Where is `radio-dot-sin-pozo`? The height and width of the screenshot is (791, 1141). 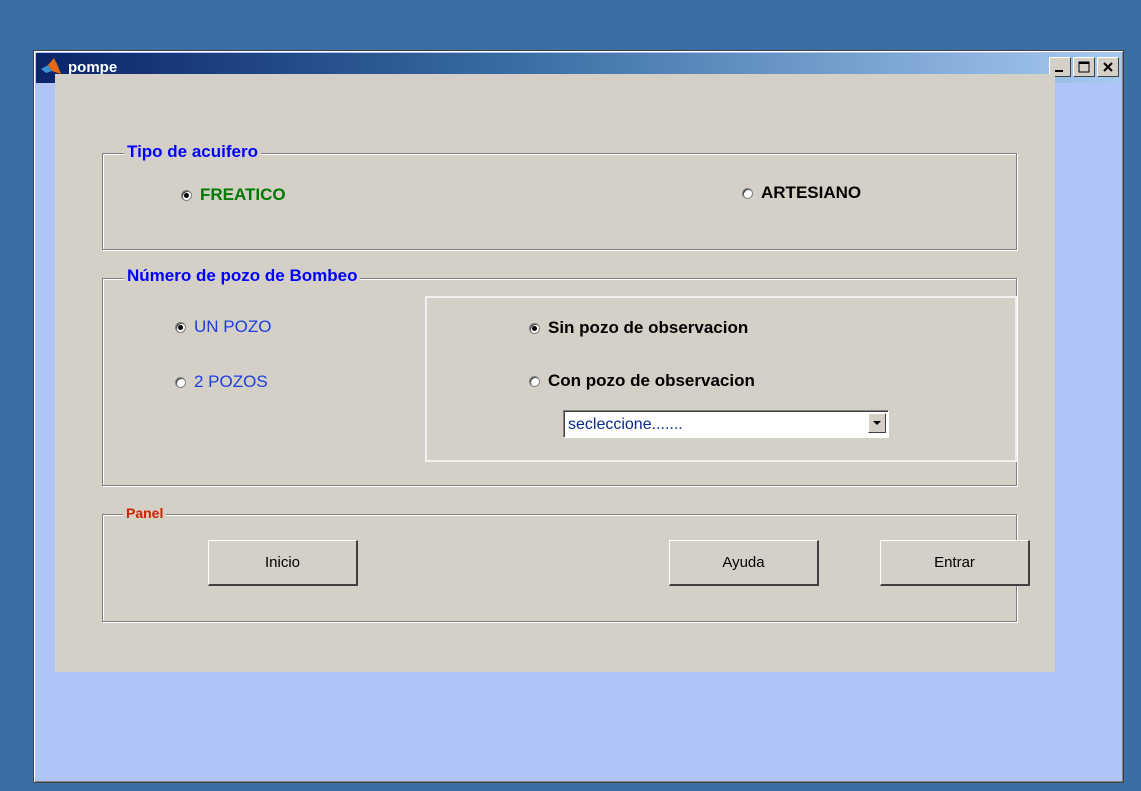
radio-dot-sin-pozo is located at coordinates (534, 328).